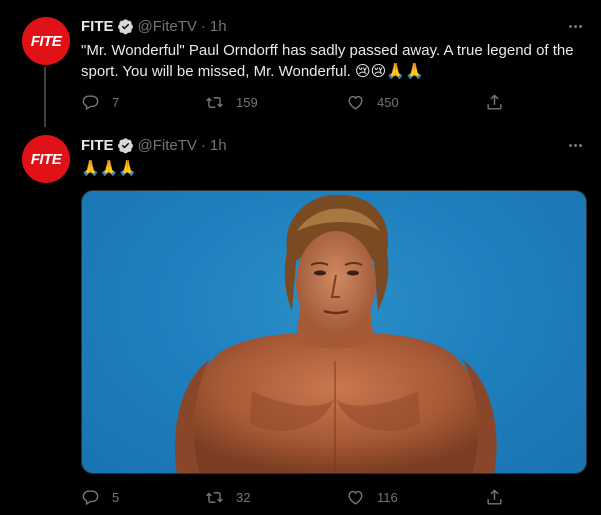 This screenshot has width=601, height=515. Describe the element at coordinates (296, 102) in the screenshot. I see `tweet-actions: 7 159 450` at that location.